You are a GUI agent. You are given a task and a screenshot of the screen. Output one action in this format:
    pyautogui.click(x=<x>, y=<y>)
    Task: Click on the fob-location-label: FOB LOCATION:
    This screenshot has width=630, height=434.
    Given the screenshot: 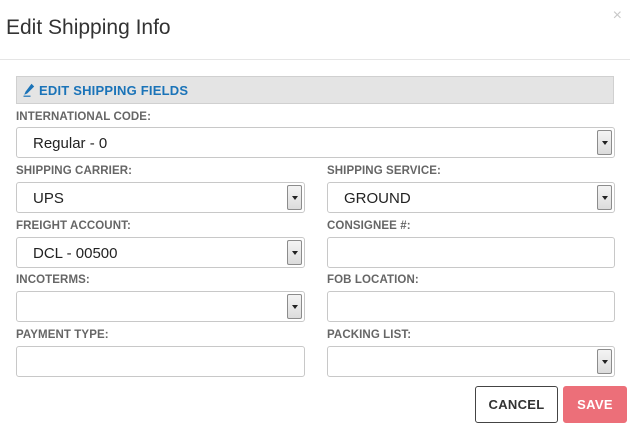 What is the action you would take?
    pyautogui.click(x=373, y=280)
    